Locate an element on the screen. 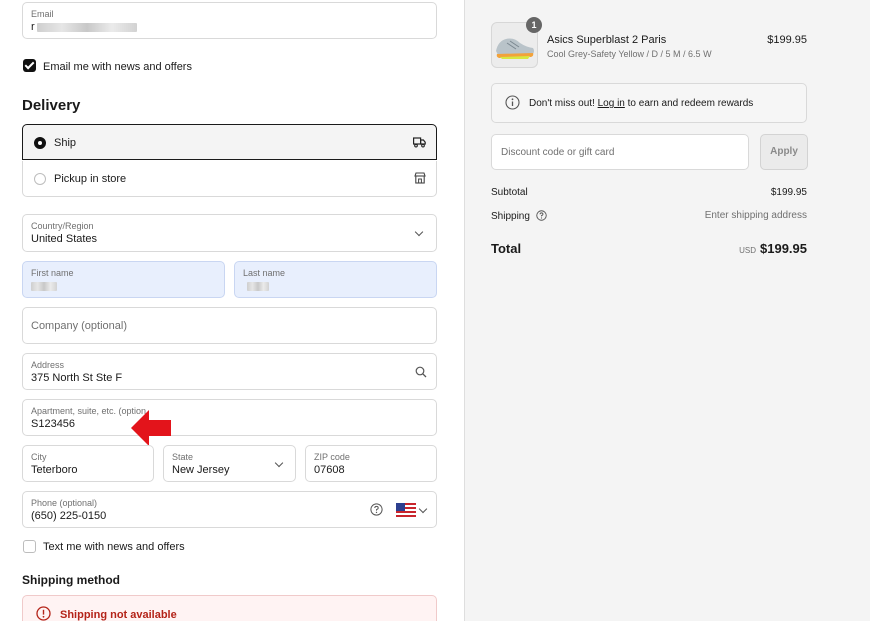  email-label: Email is located at coordinates (42, 14).